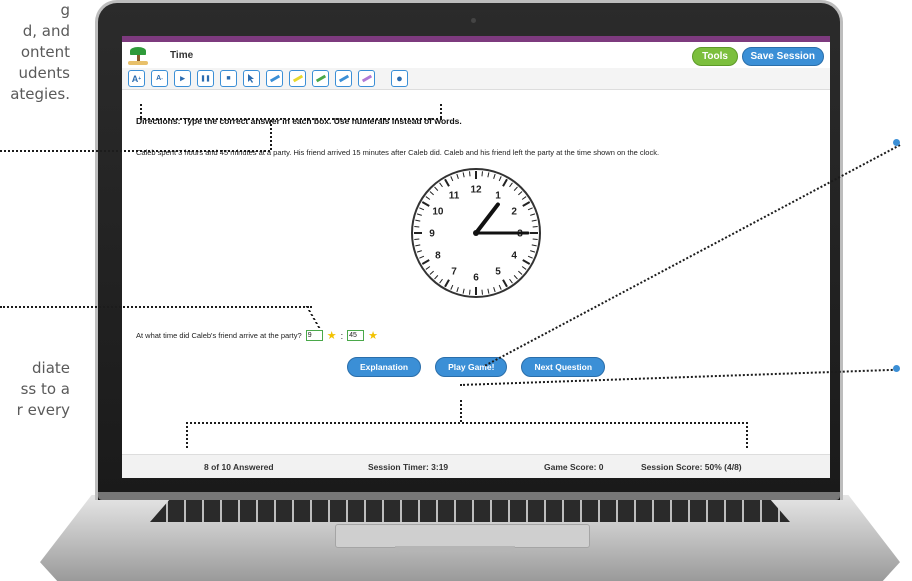 The height and width of the screenshot is (581, 912). I want to click on minute-input: 45, so click(356, 335).